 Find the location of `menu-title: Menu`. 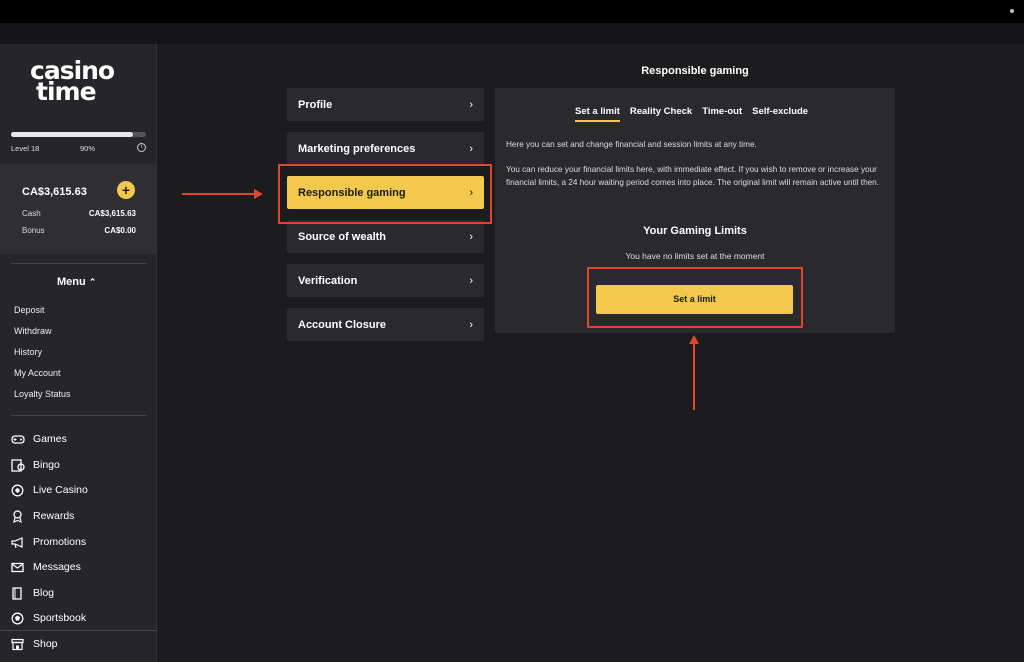

menu-title: Menu is located at coordinates (71, 282).